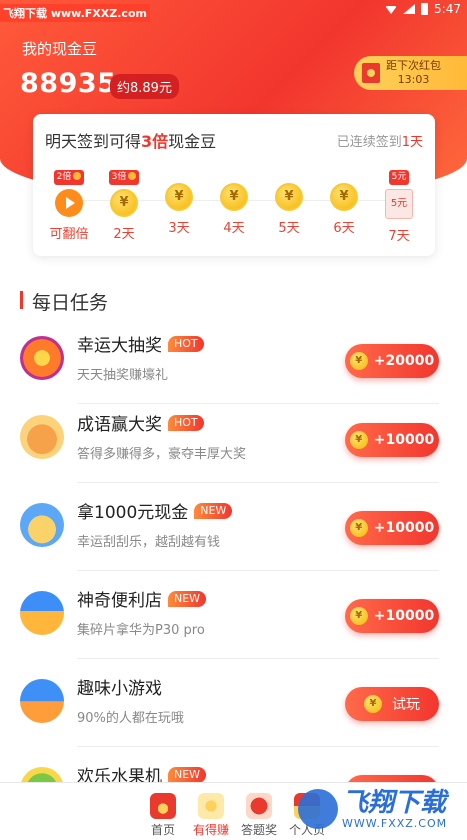 Image resolution: width=467 pixels, height=840 pixels. What do you see at coordinates (447, 9) in the screenshot?
I see `status-time: 5:47` at bounding box center [447, 9].